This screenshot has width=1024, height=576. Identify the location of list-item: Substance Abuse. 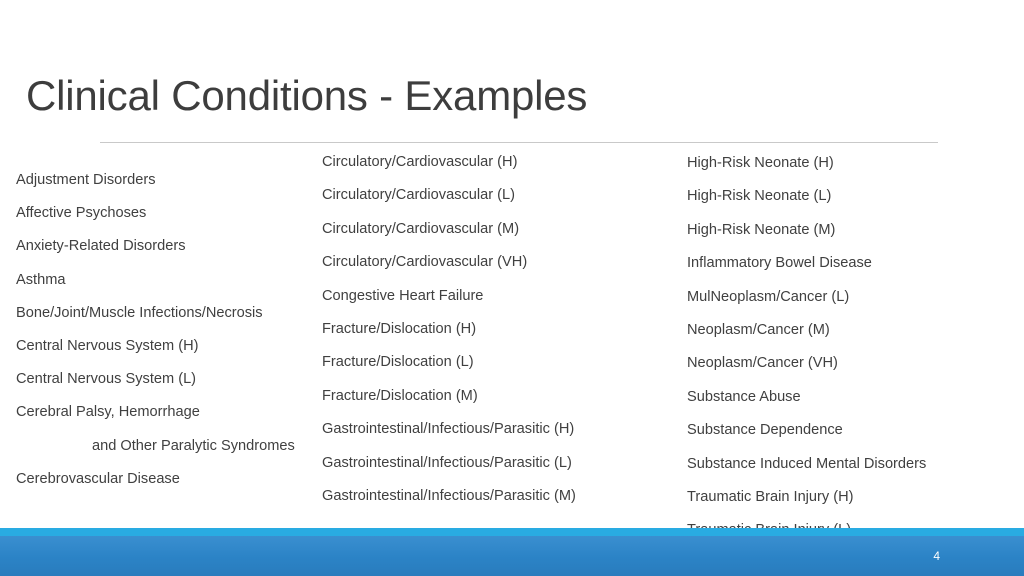
(744, 396).